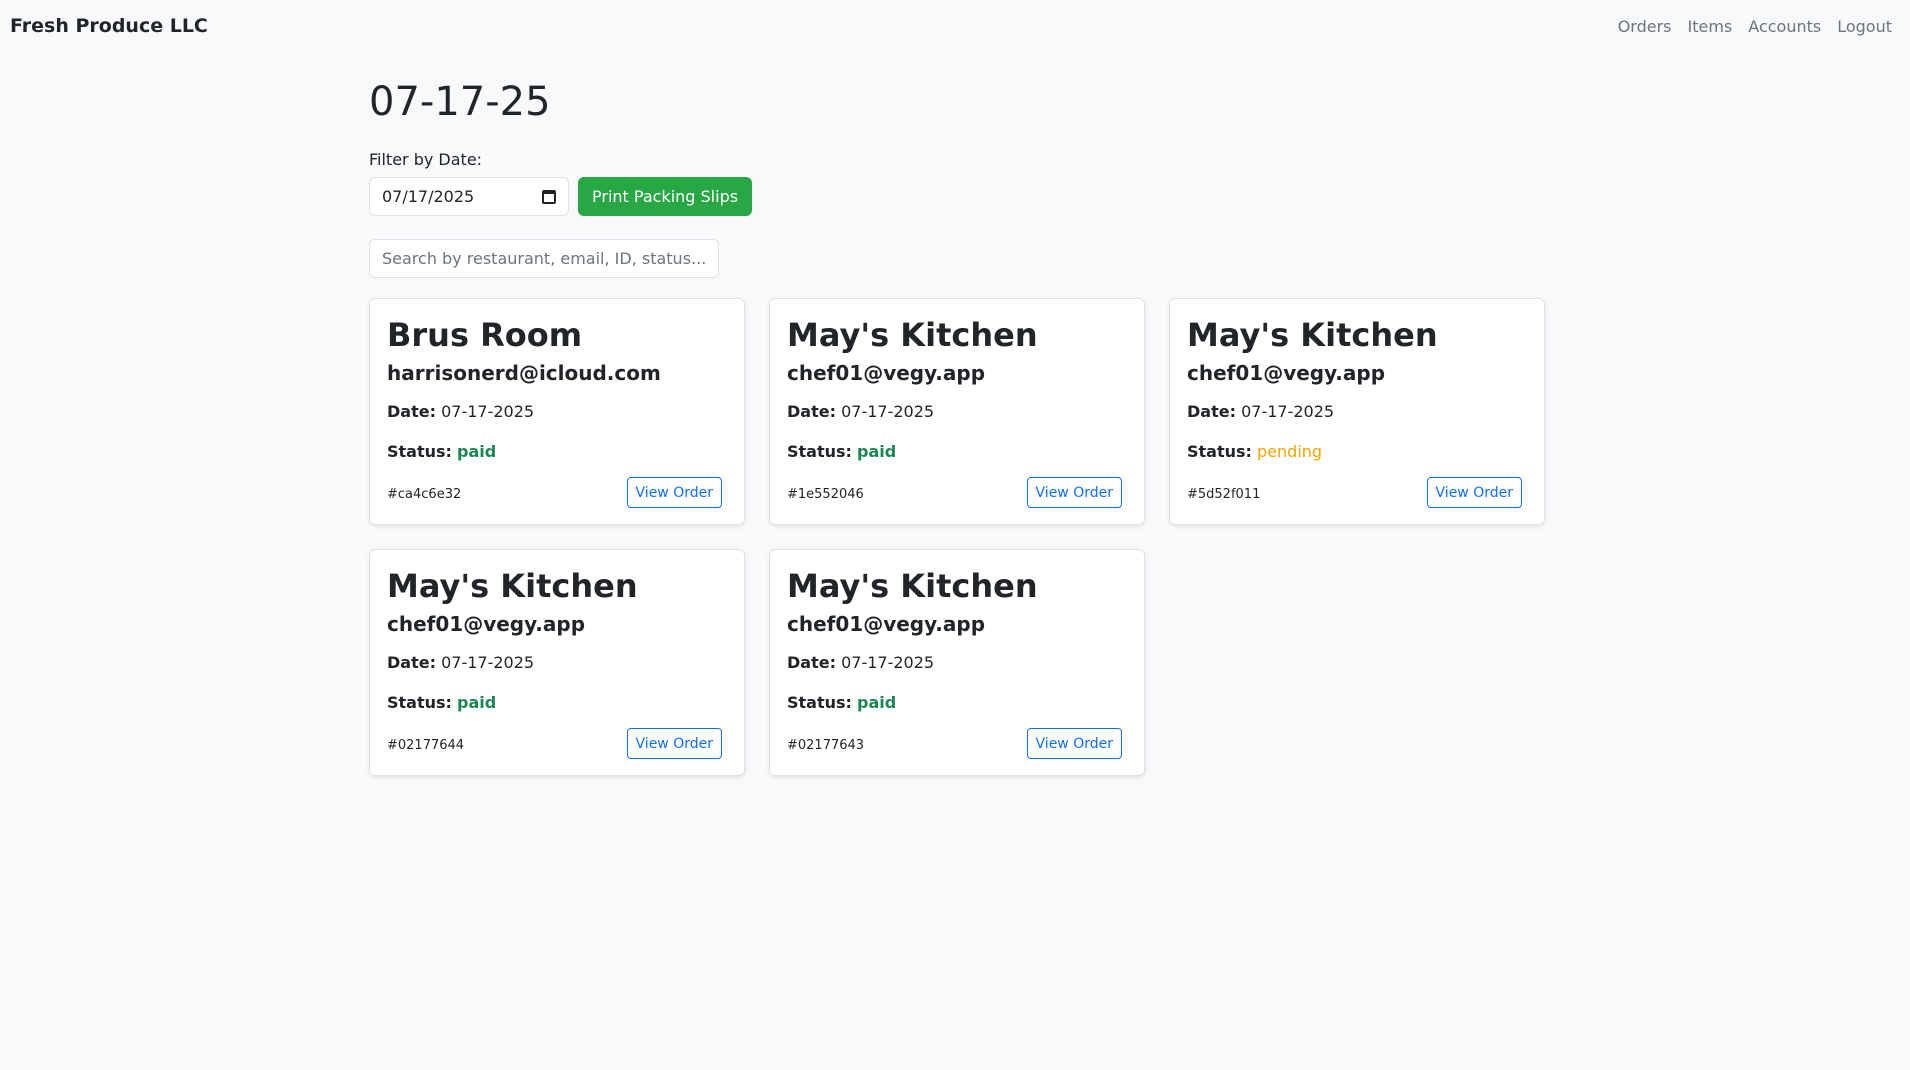  I want to click on order-id: #5d52f011, so click(1224, 494).